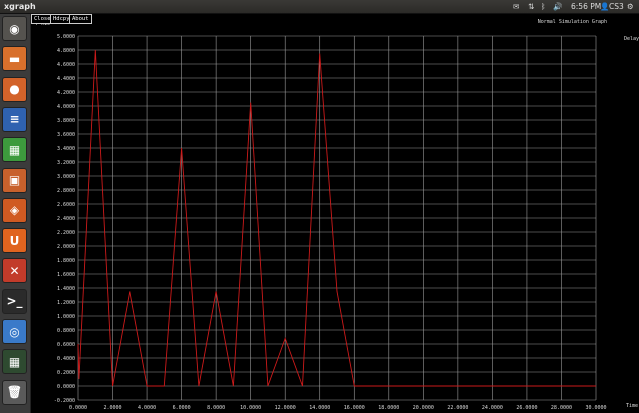 Image resolution: width=639 pixels, height=413 pixels. What do you see at coordinates (66, 163) in the screenshot?
I see `y-tick-label: 3.2000` at bounding box center [66, 163].